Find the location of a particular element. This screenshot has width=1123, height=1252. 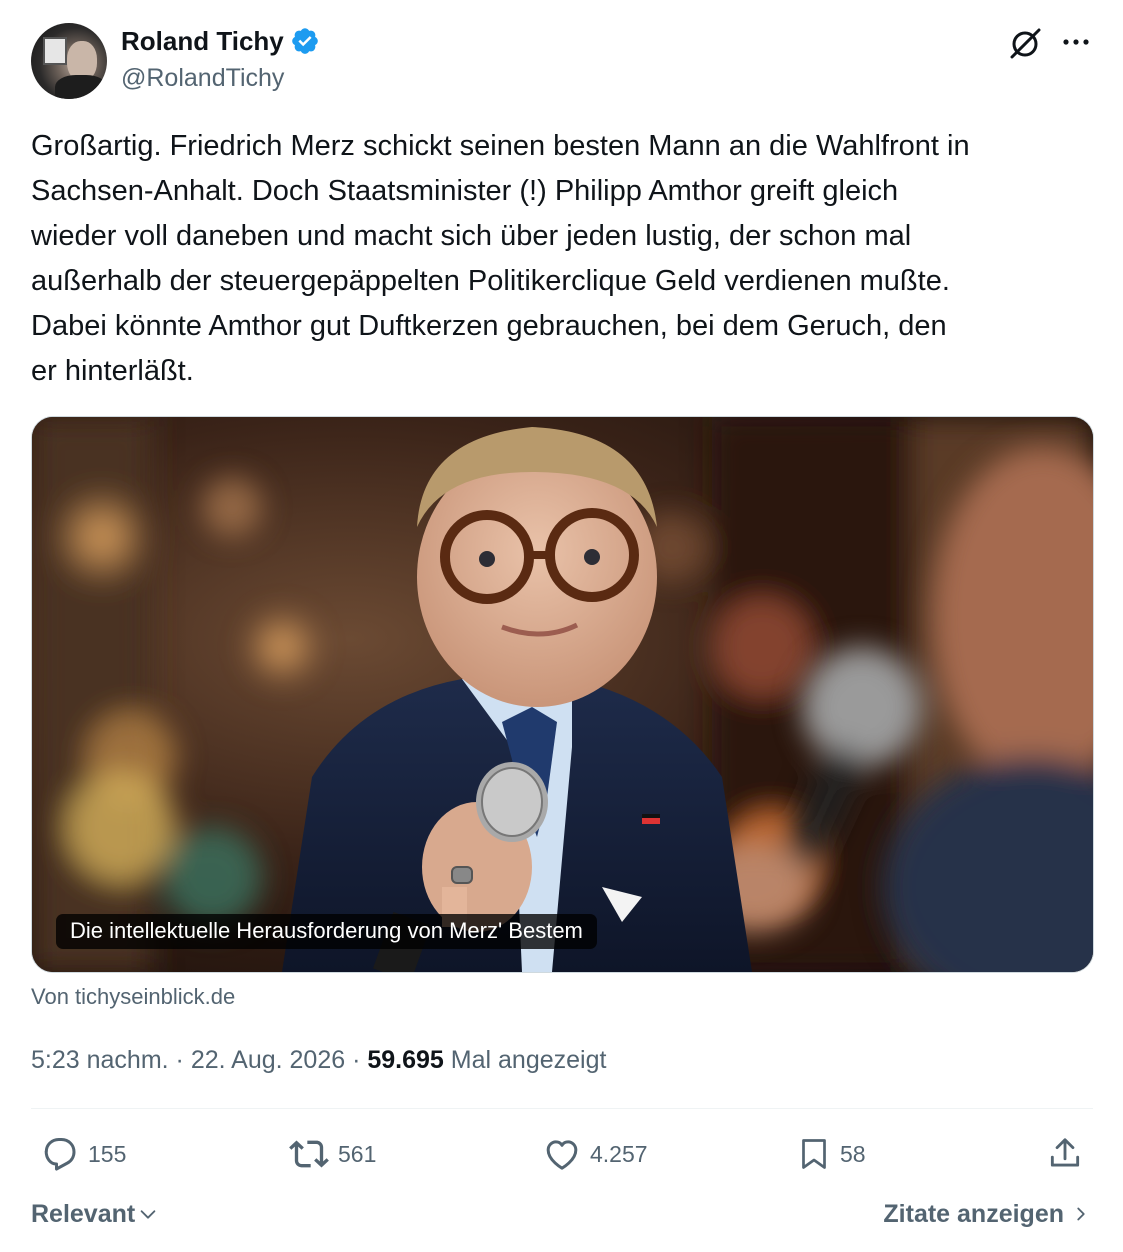

chevron-right-icon is located at coordinates (1081, 1214).